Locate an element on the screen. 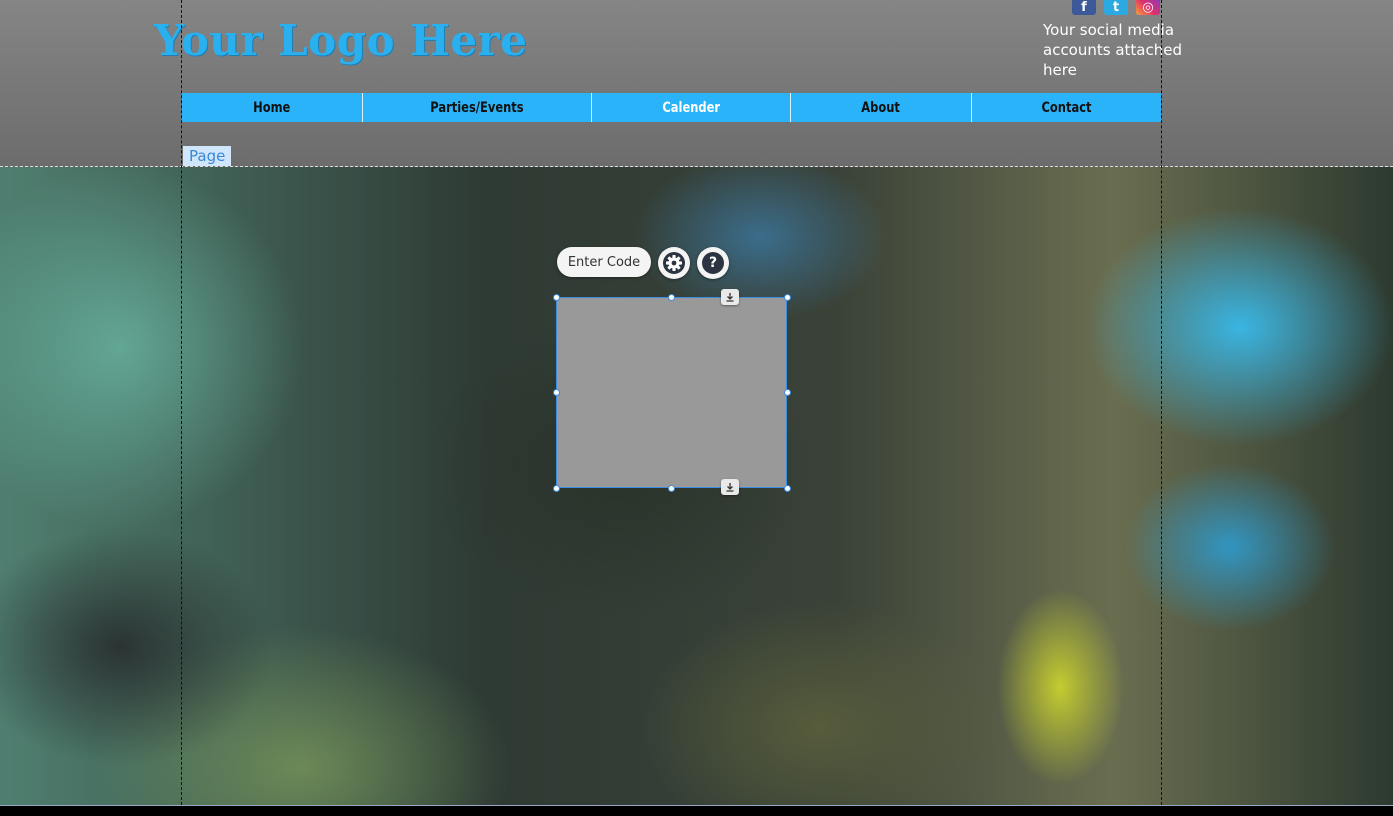 Image resolution: width=1393 pixels, height=816 pixels. twitter-icon: t is located at coordinates (1116, 7).